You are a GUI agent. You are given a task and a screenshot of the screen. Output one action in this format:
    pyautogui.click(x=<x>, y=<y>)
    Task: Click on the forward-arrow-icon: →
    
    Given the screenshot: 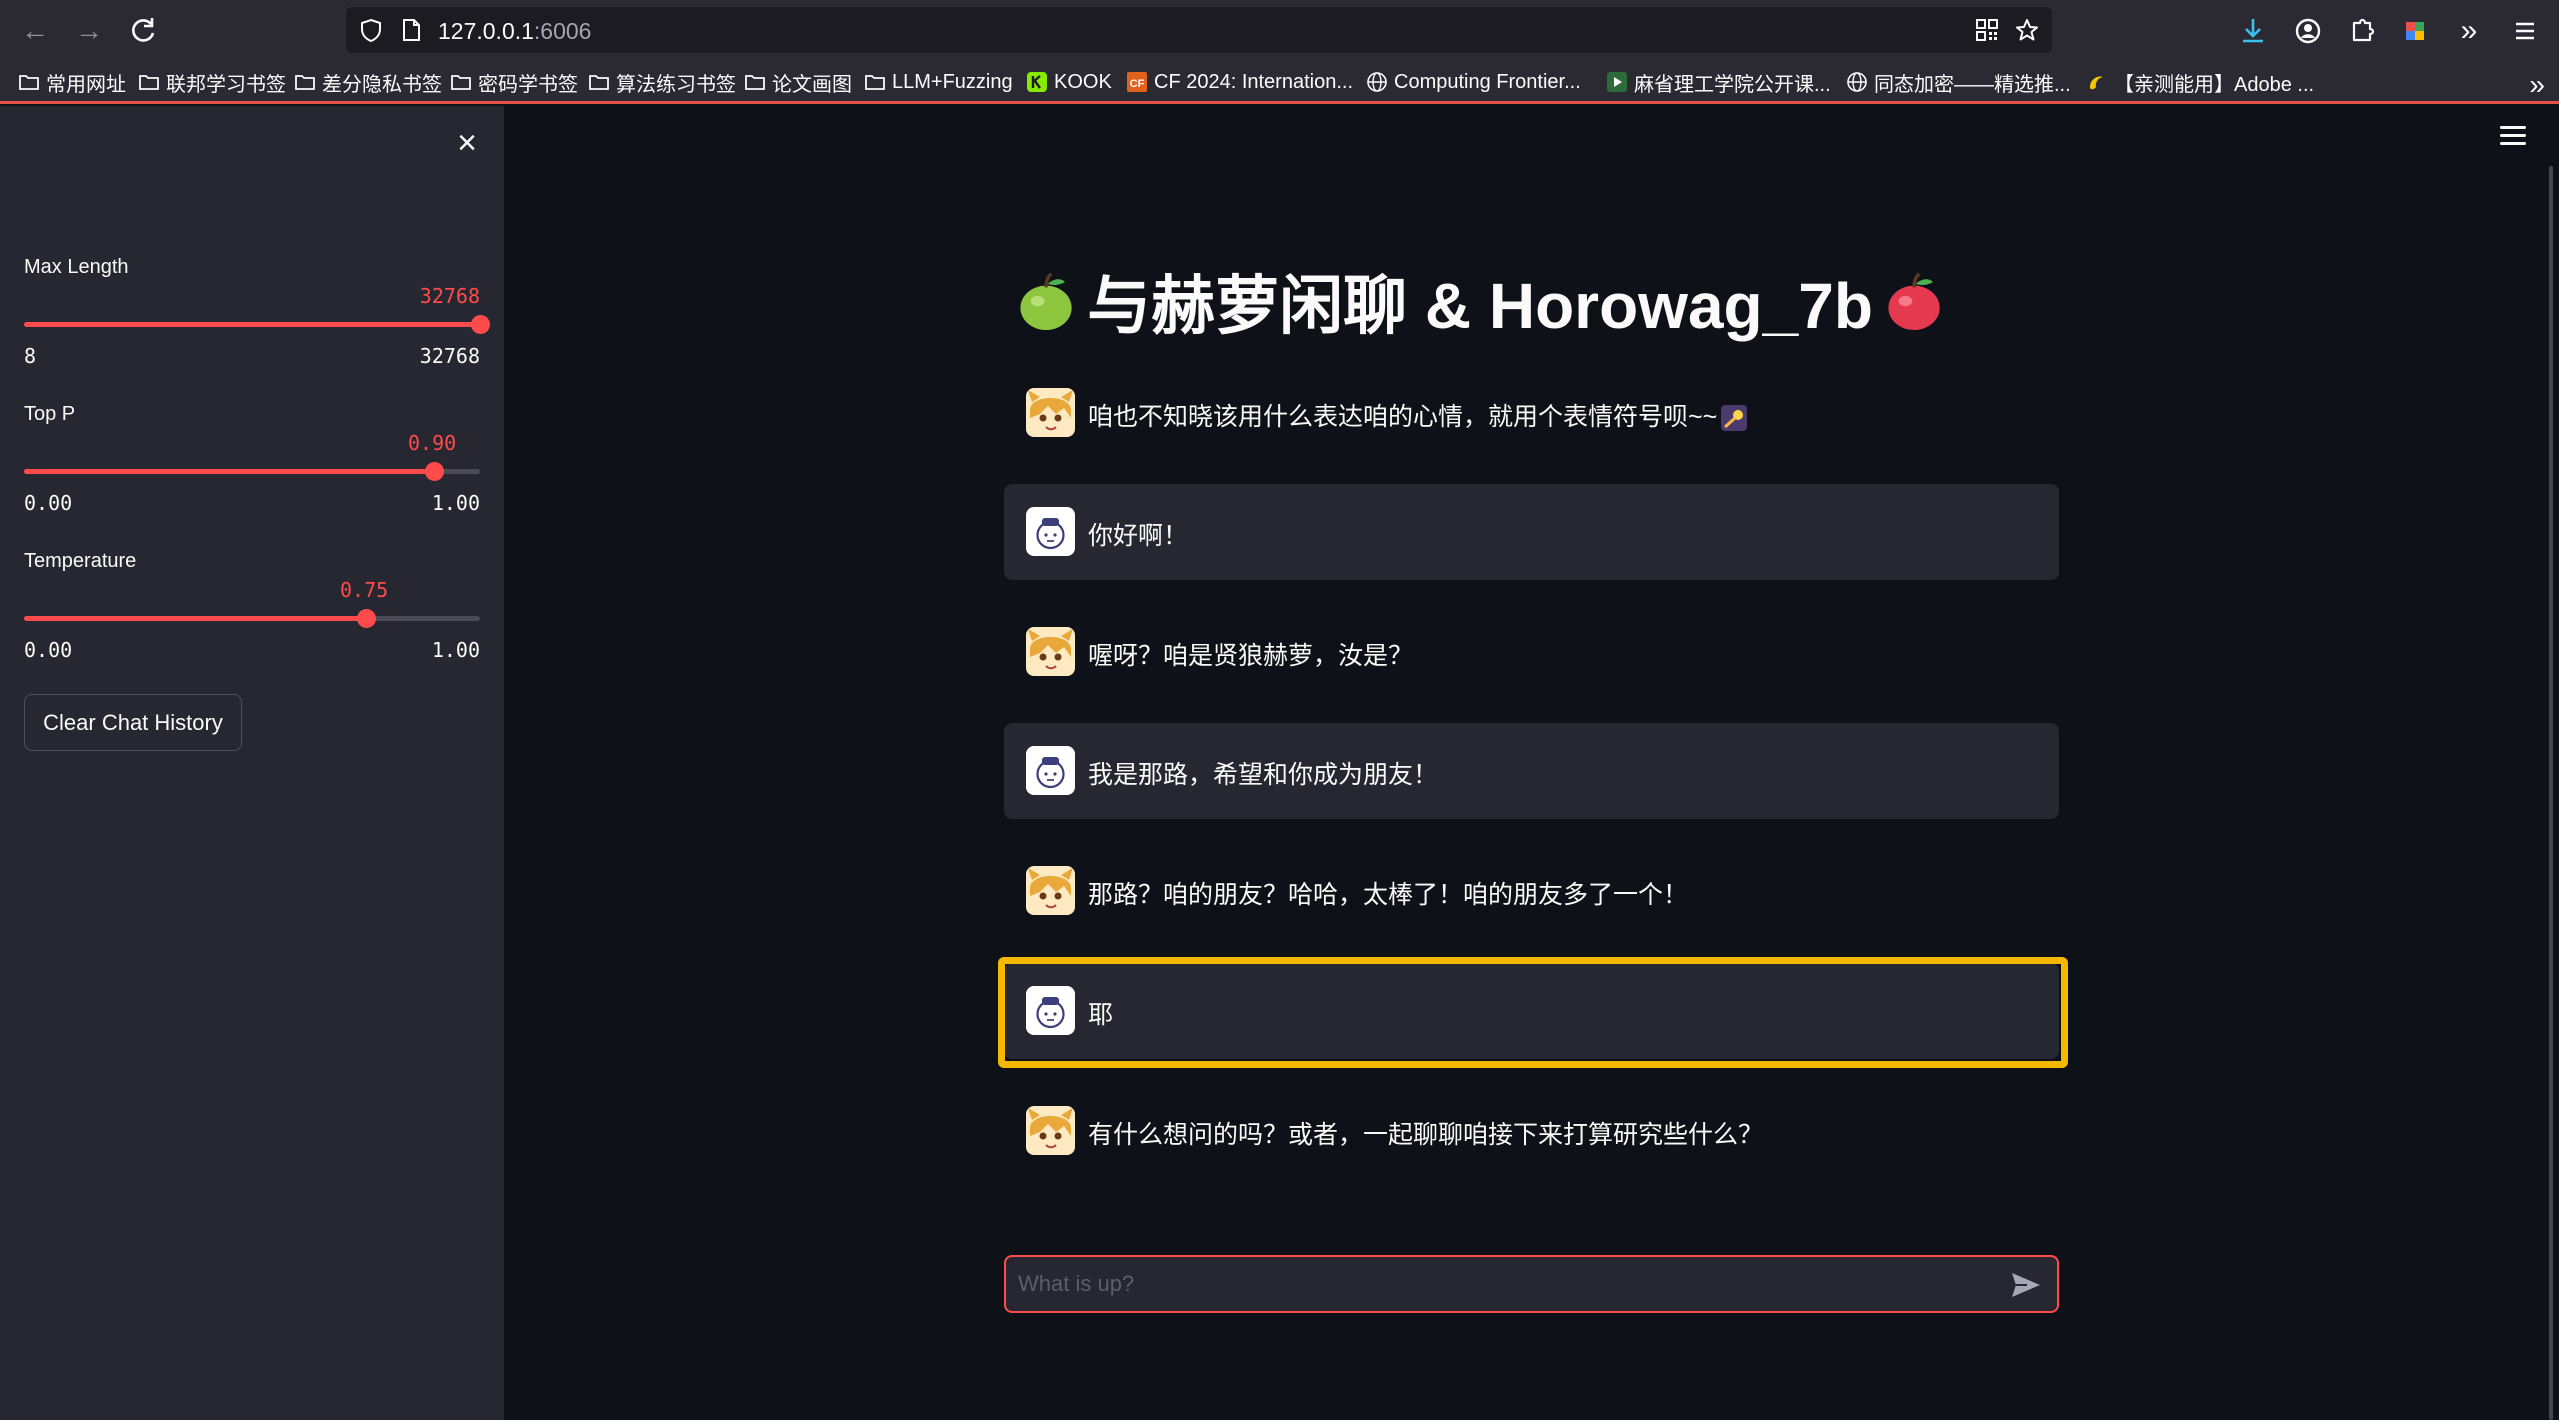 What is the action you would take?
    pyautogui.click(x=89, y=31)
    